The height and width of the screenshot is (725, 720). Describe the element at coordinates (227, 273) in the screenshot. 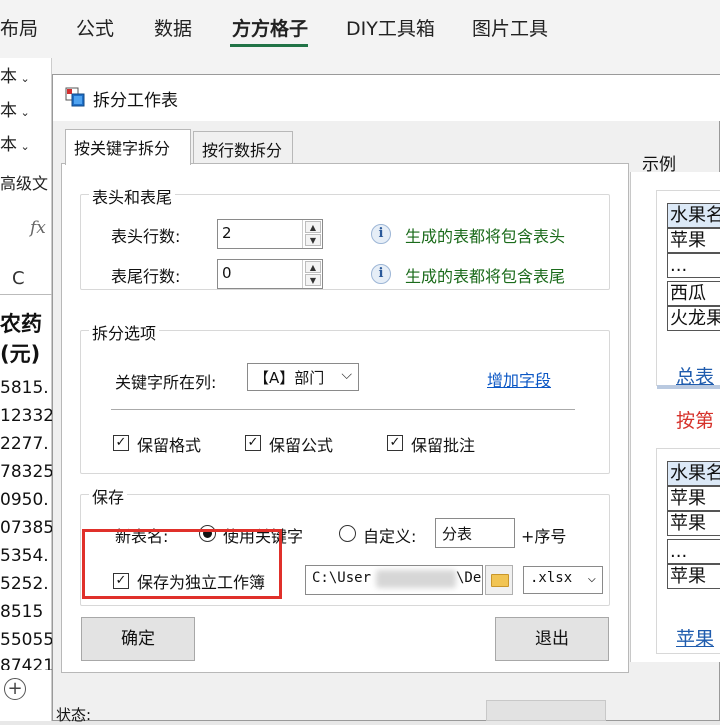

I see `footer-rows-value: 0` at that location.